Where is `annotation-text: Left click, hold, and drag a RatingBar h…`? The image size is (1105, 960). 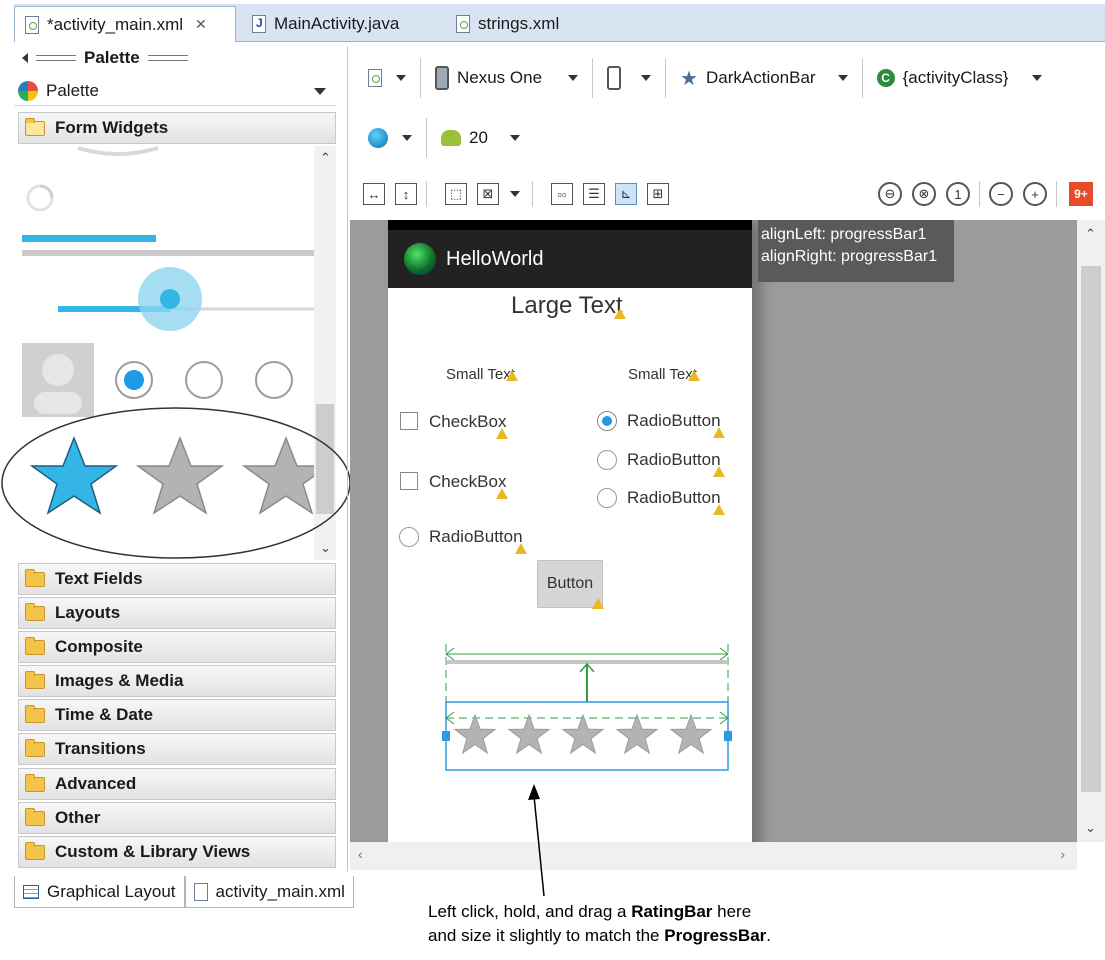 annotation-text: Left click, hold, and drag a RatingBar h… is located at coordinates (678, 924).